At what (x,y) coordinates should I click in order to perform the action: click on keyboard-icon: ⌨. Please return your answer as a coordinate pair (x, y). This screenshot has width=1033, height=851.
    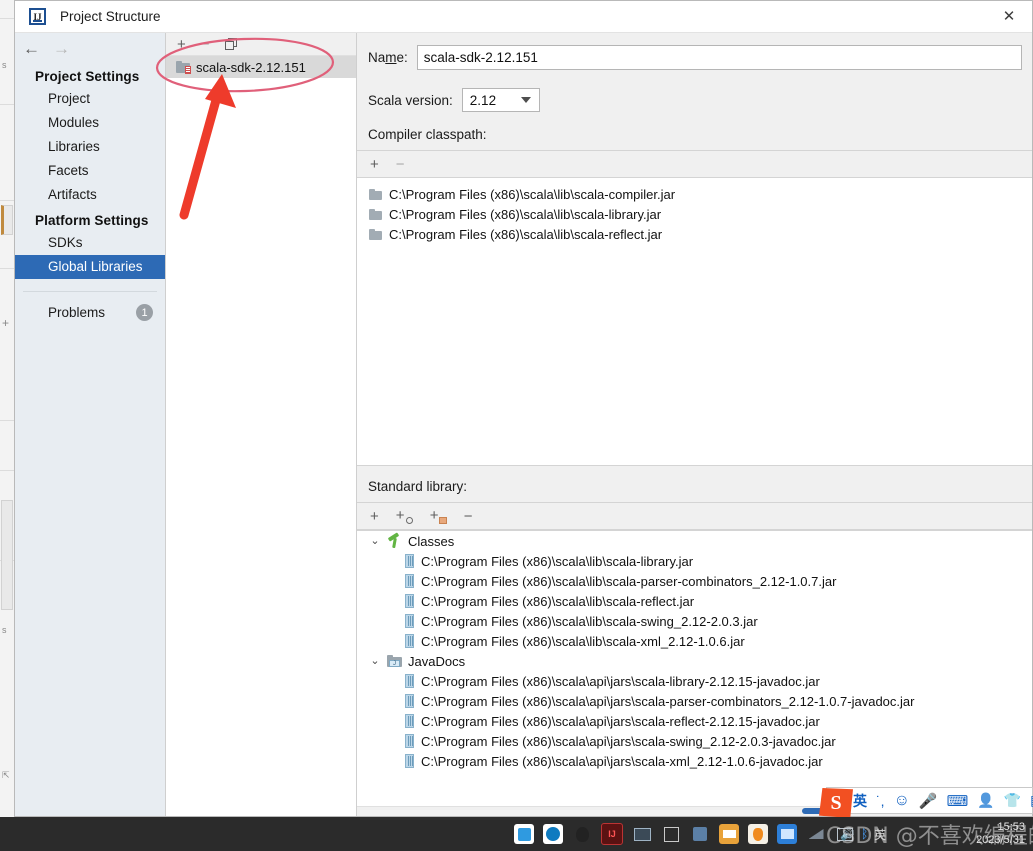
    Looking at the image, I should click on (958, 801).